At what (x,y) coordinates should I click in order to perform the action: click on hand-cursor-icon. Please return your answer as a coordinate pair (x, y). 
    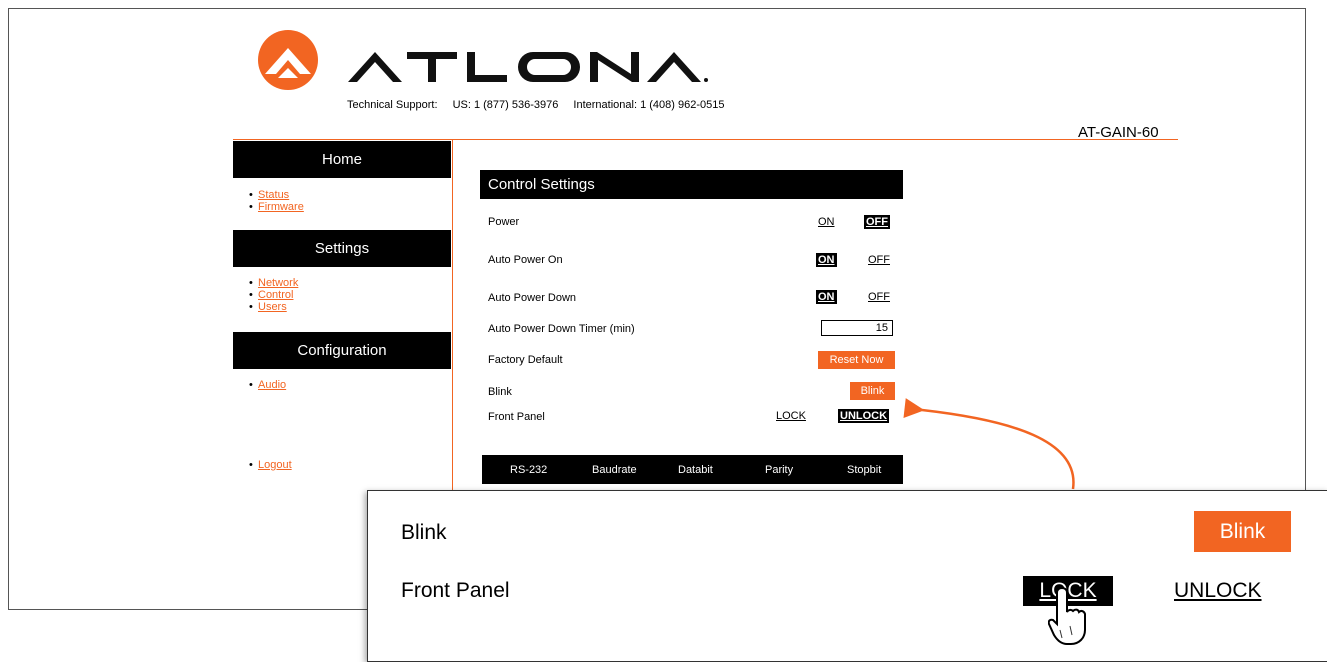
    Looking at the image, I should click on (1067, 615).